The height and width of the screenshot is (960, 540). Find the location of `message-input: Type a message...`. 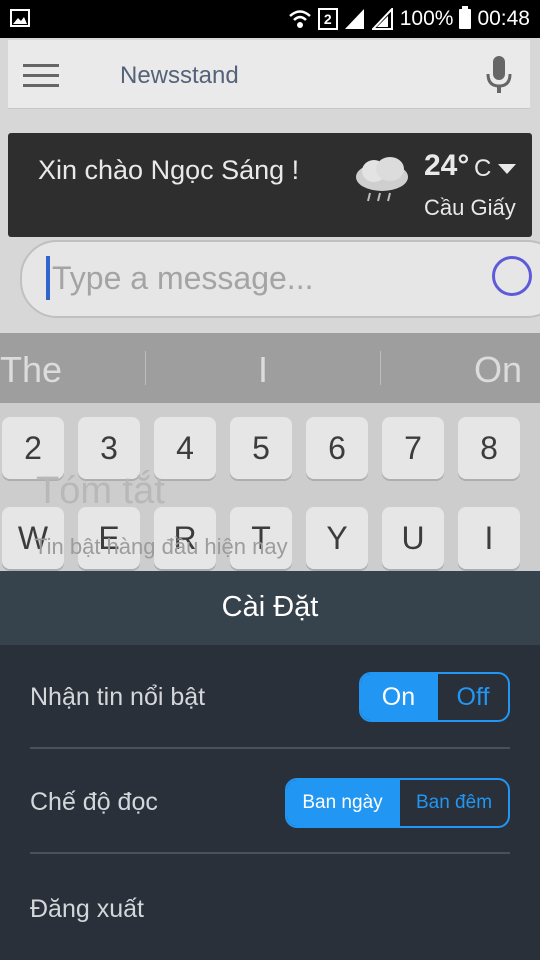

message-input: Type a message... is located at coordinates (280, 279).